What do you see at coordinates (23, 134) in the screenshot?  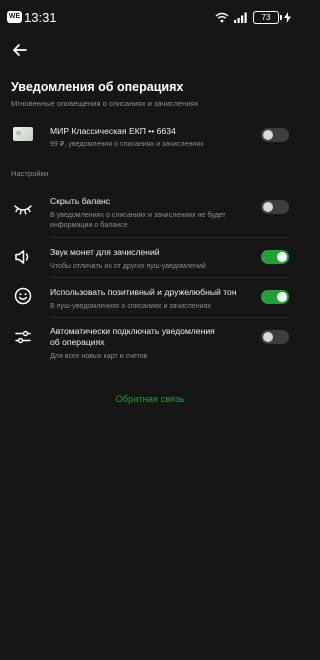 I see `card-icon` at bounding box center [23, 134].